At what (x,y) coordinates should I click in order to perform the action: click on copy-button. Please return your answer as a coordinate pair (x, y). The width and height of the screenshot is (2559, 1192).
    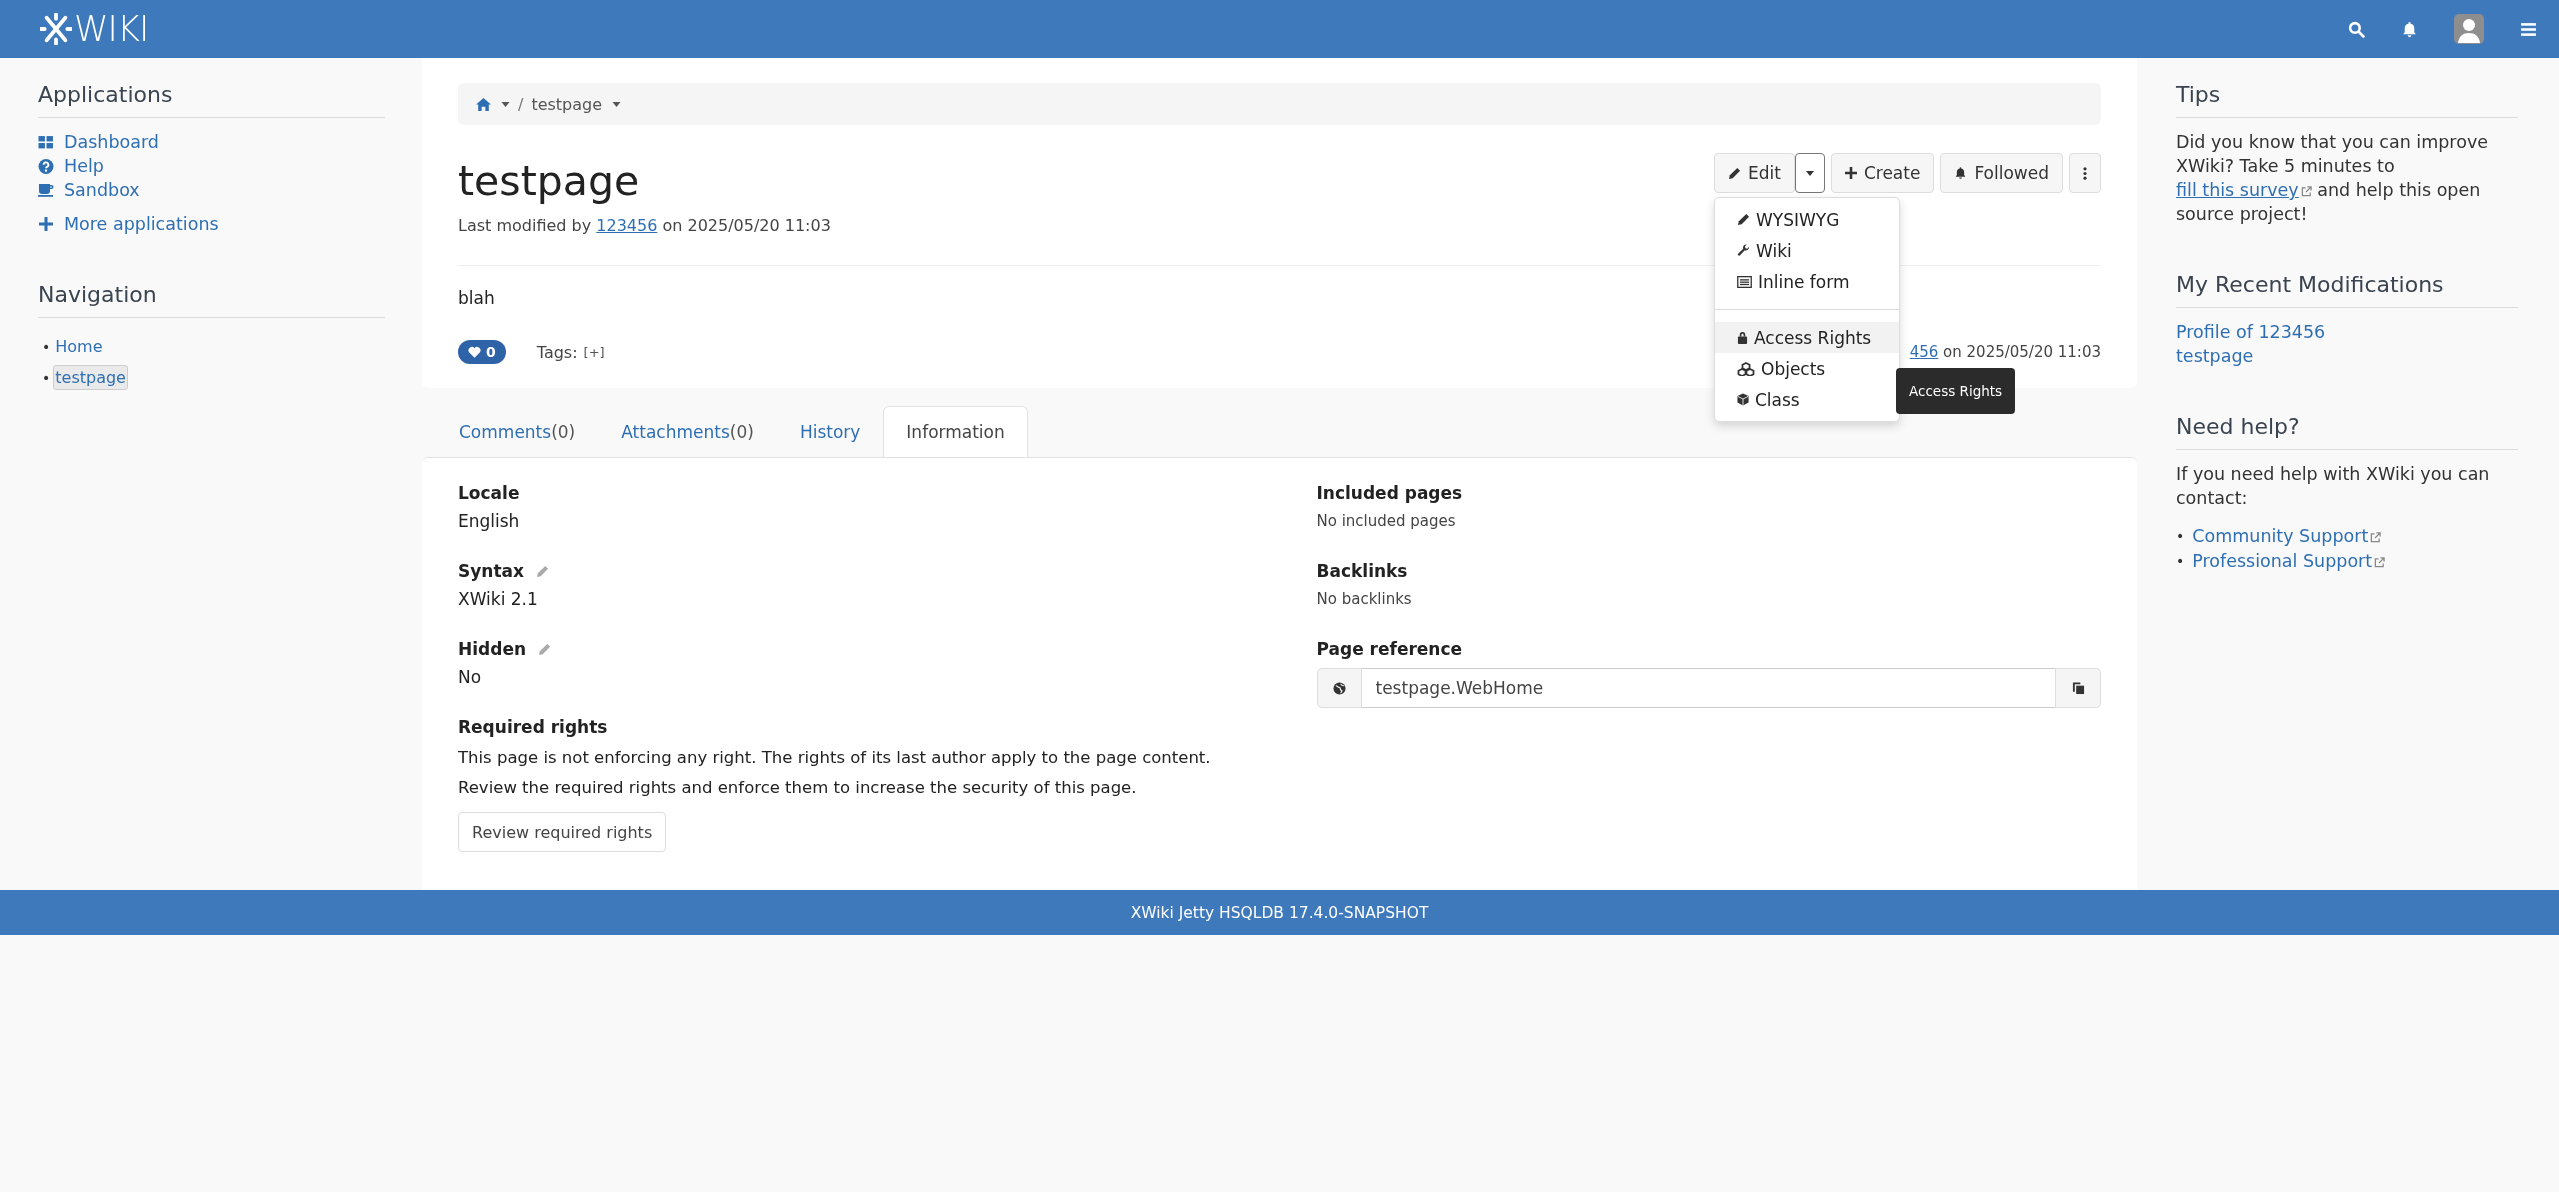
    Looking at the image, I should click on (2078, 688).